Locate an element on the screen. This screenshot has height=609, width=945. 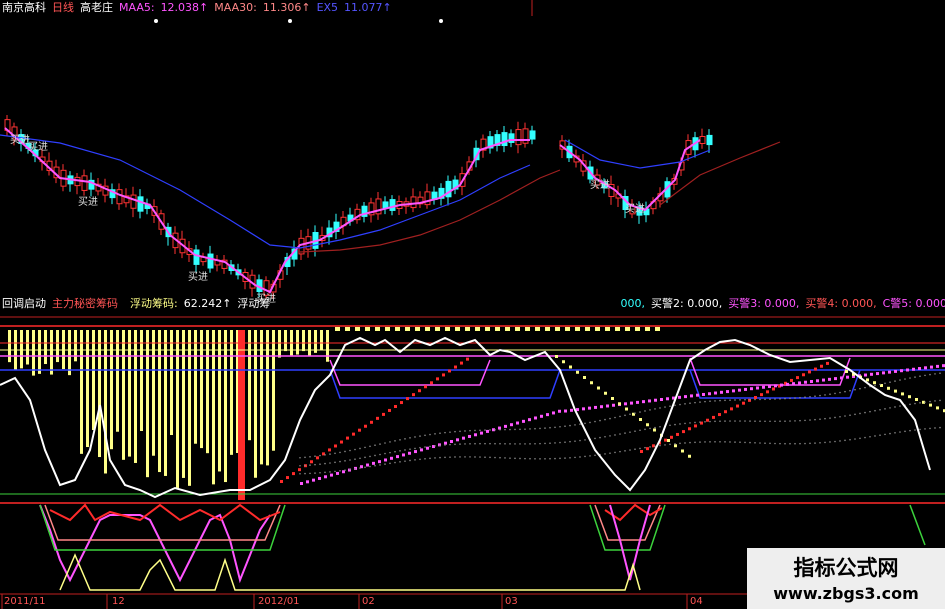
indicator-name: 回调启动 is located at coordinates (24, 303).